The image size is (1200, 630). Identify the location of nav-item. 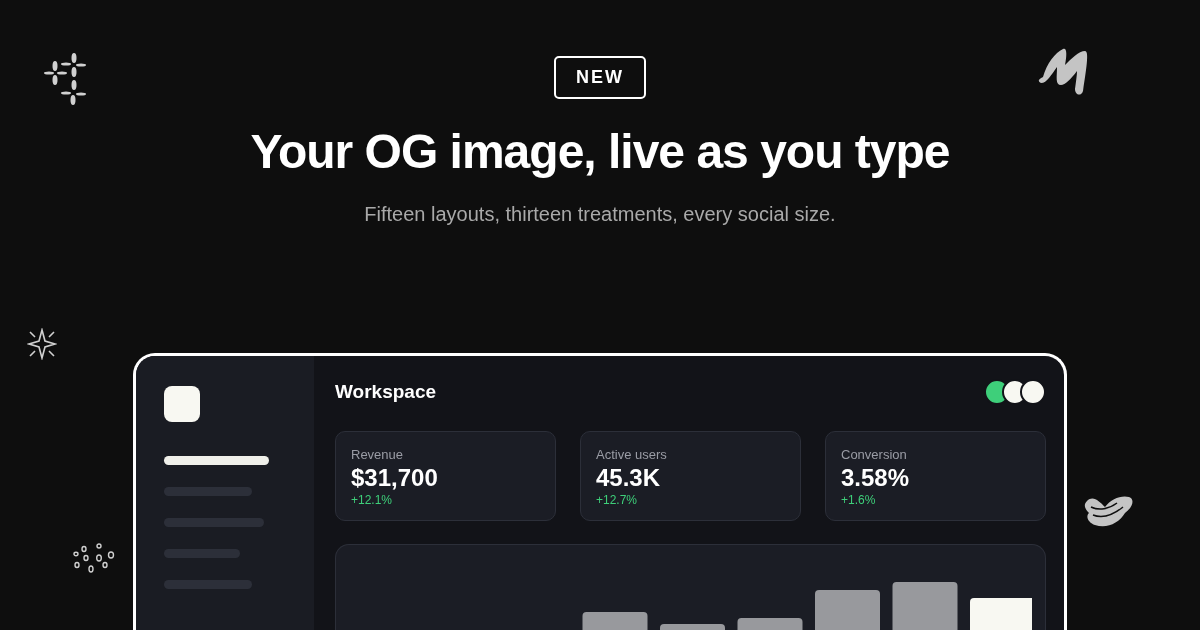
(216, 460).